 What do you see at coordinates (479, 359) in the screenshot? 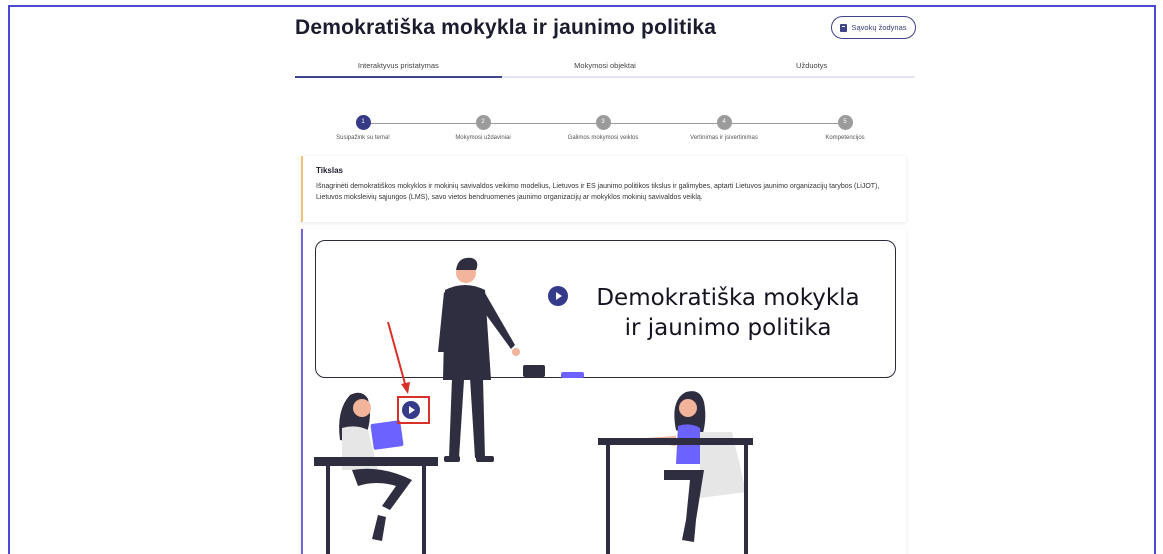
I see `standing-man-figure` at bounding box center [479, 359].